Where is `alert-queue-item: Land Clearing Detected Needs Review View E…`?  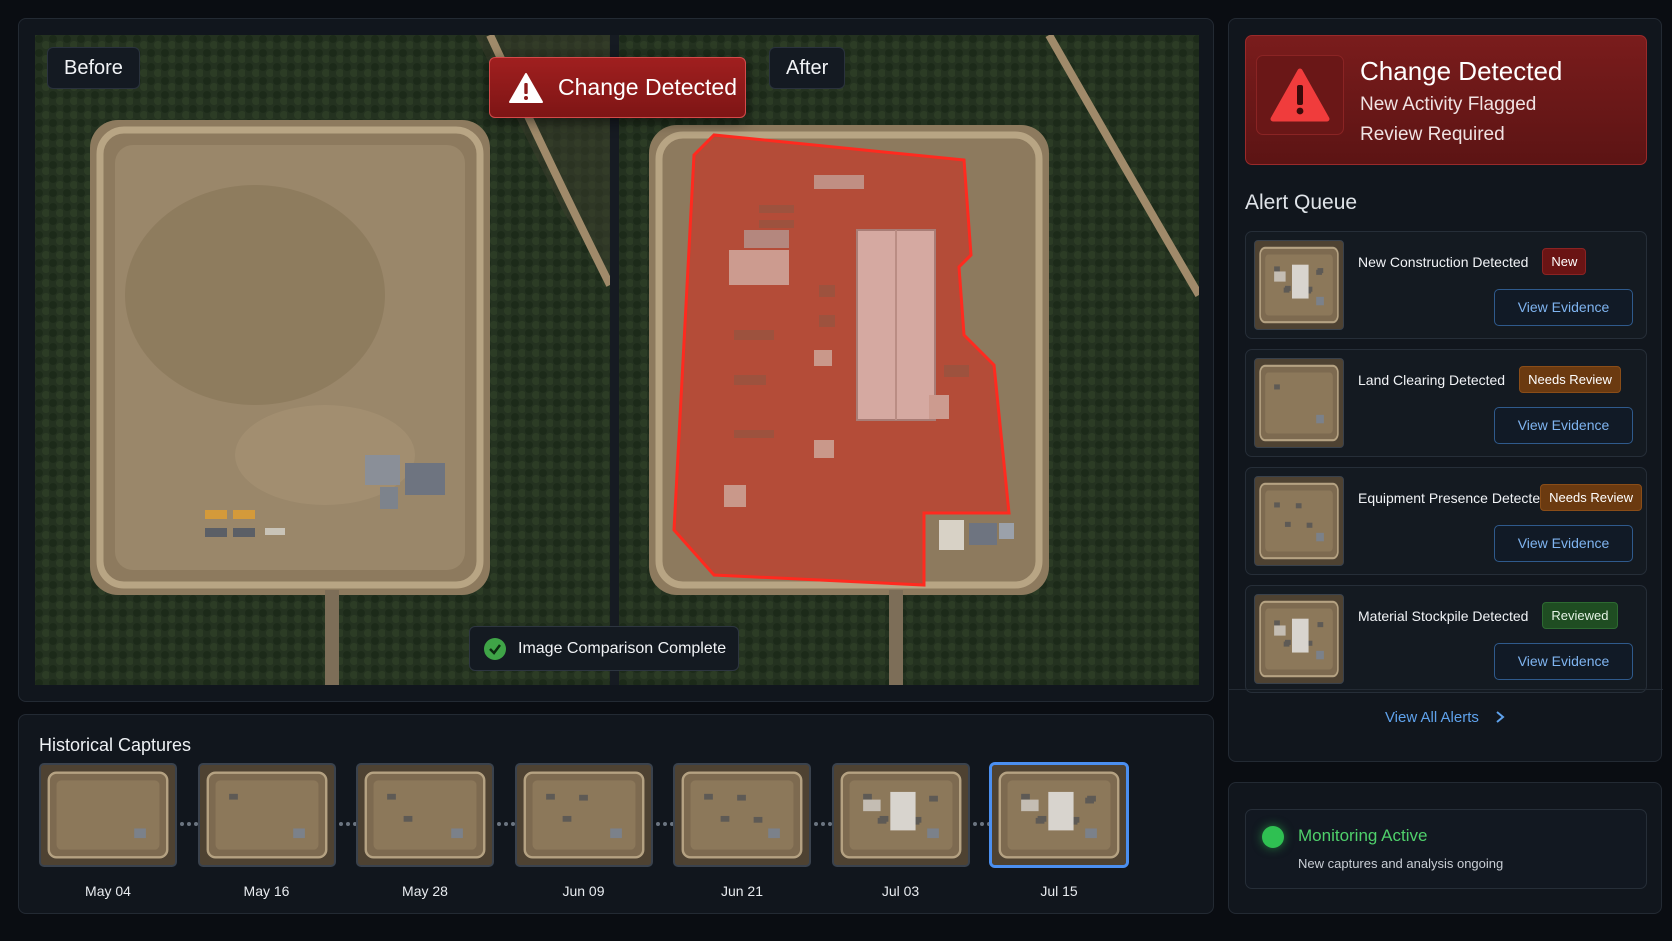 alert-queue-item: Land Clearing Detected Needs Review View E… is located at coordinates (1446, 403).